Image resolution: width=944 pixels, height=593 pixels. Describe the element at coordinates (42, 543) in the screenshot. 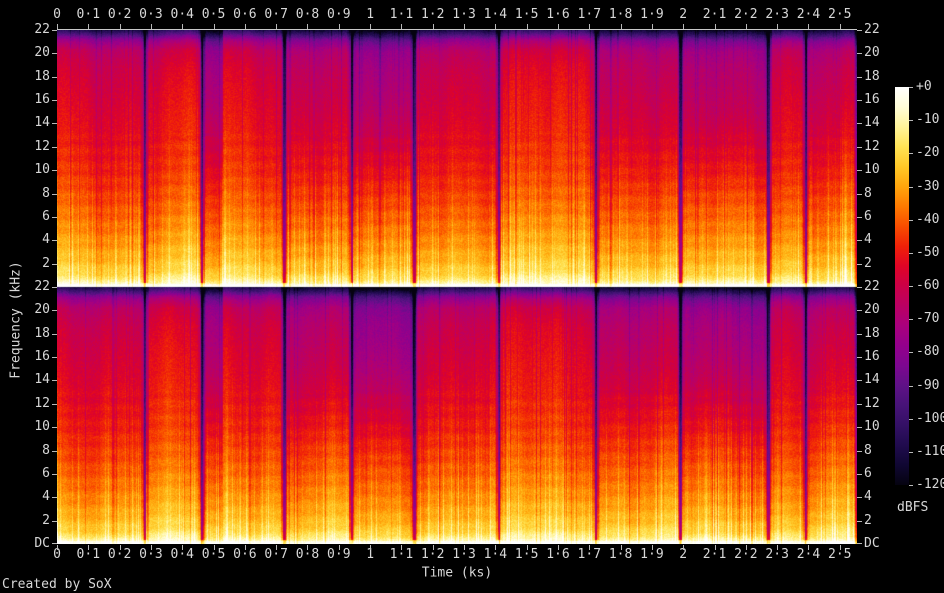

I see `y-dc-label-left: DC` at that location.